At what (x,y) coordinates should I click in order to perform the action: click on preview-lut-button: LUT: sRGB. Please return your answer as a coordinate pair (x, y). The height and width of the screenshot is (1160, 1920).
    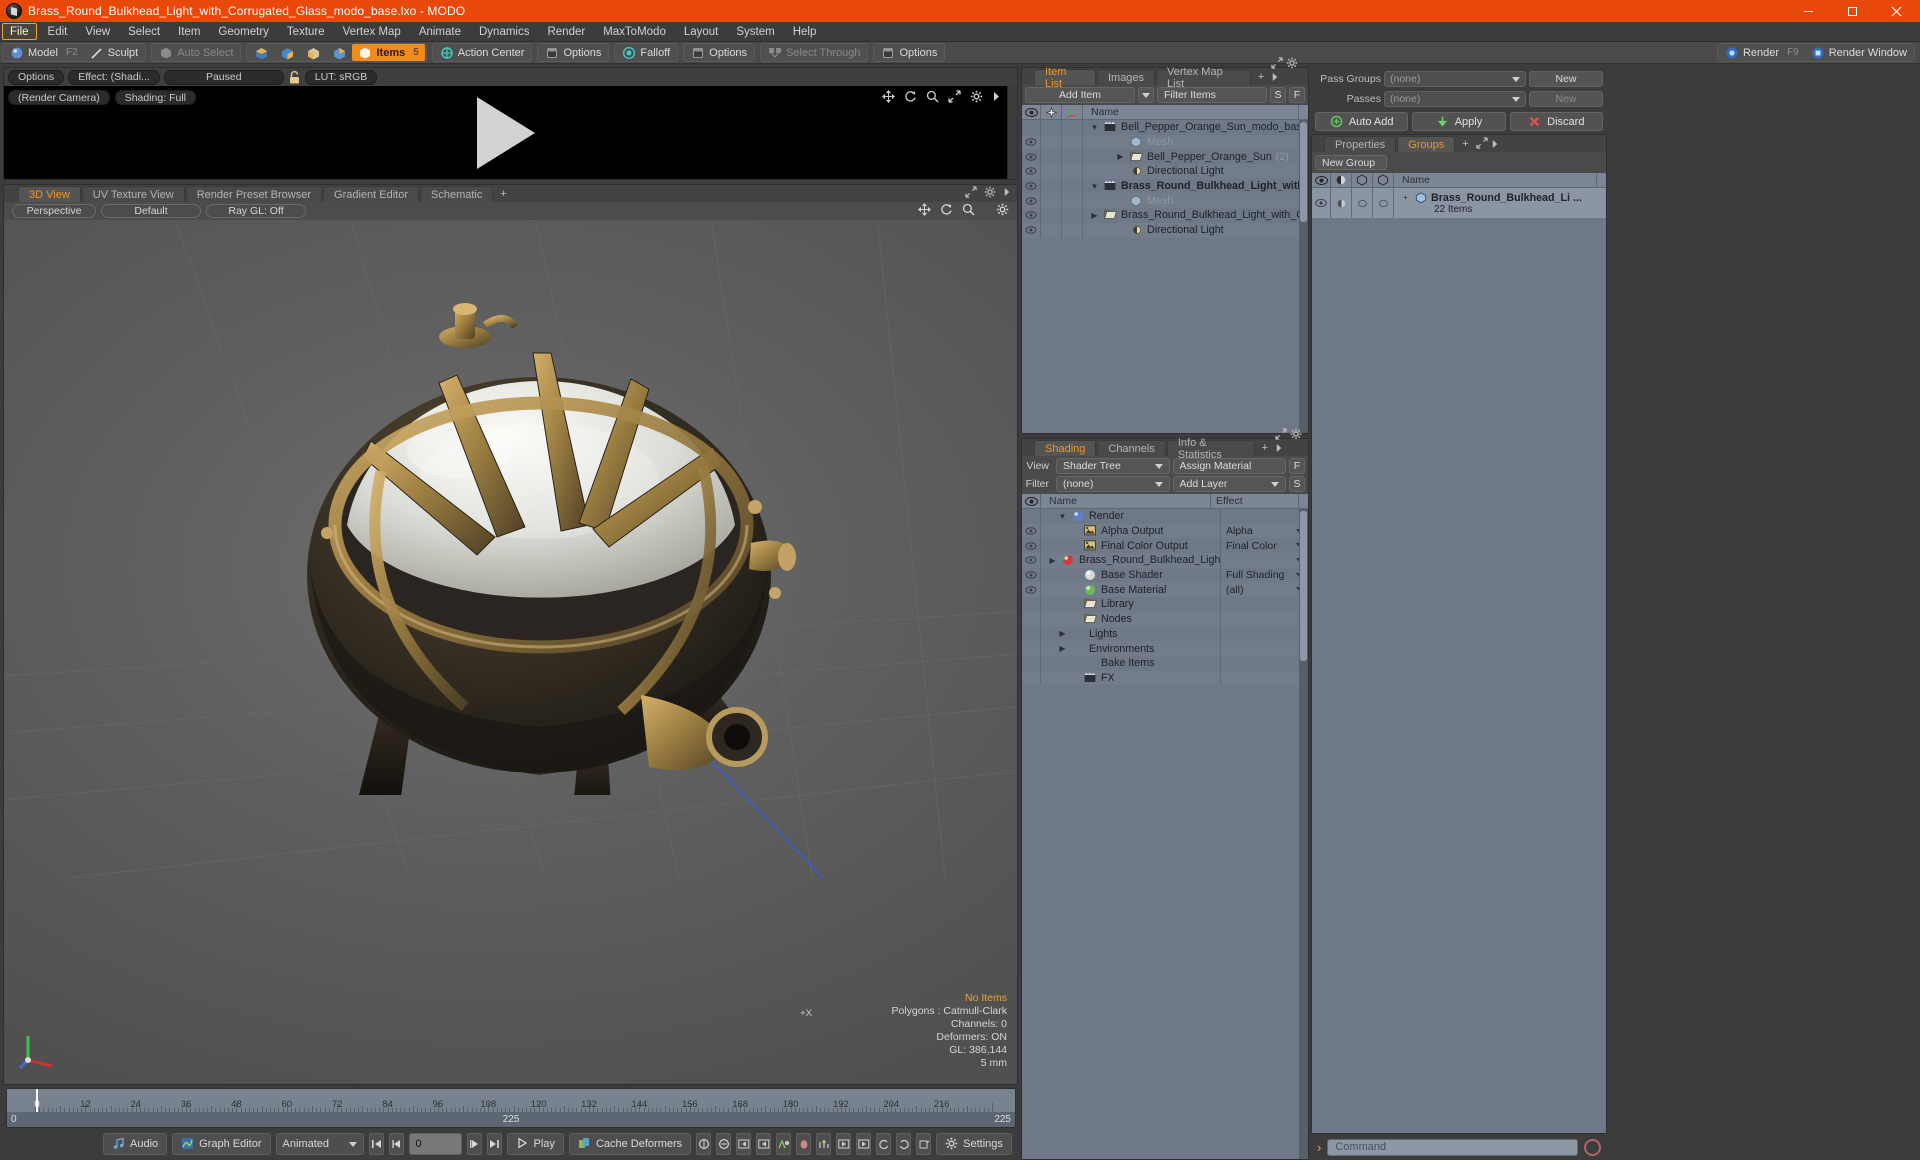
    Looking at the image, I should click on (341, 77).